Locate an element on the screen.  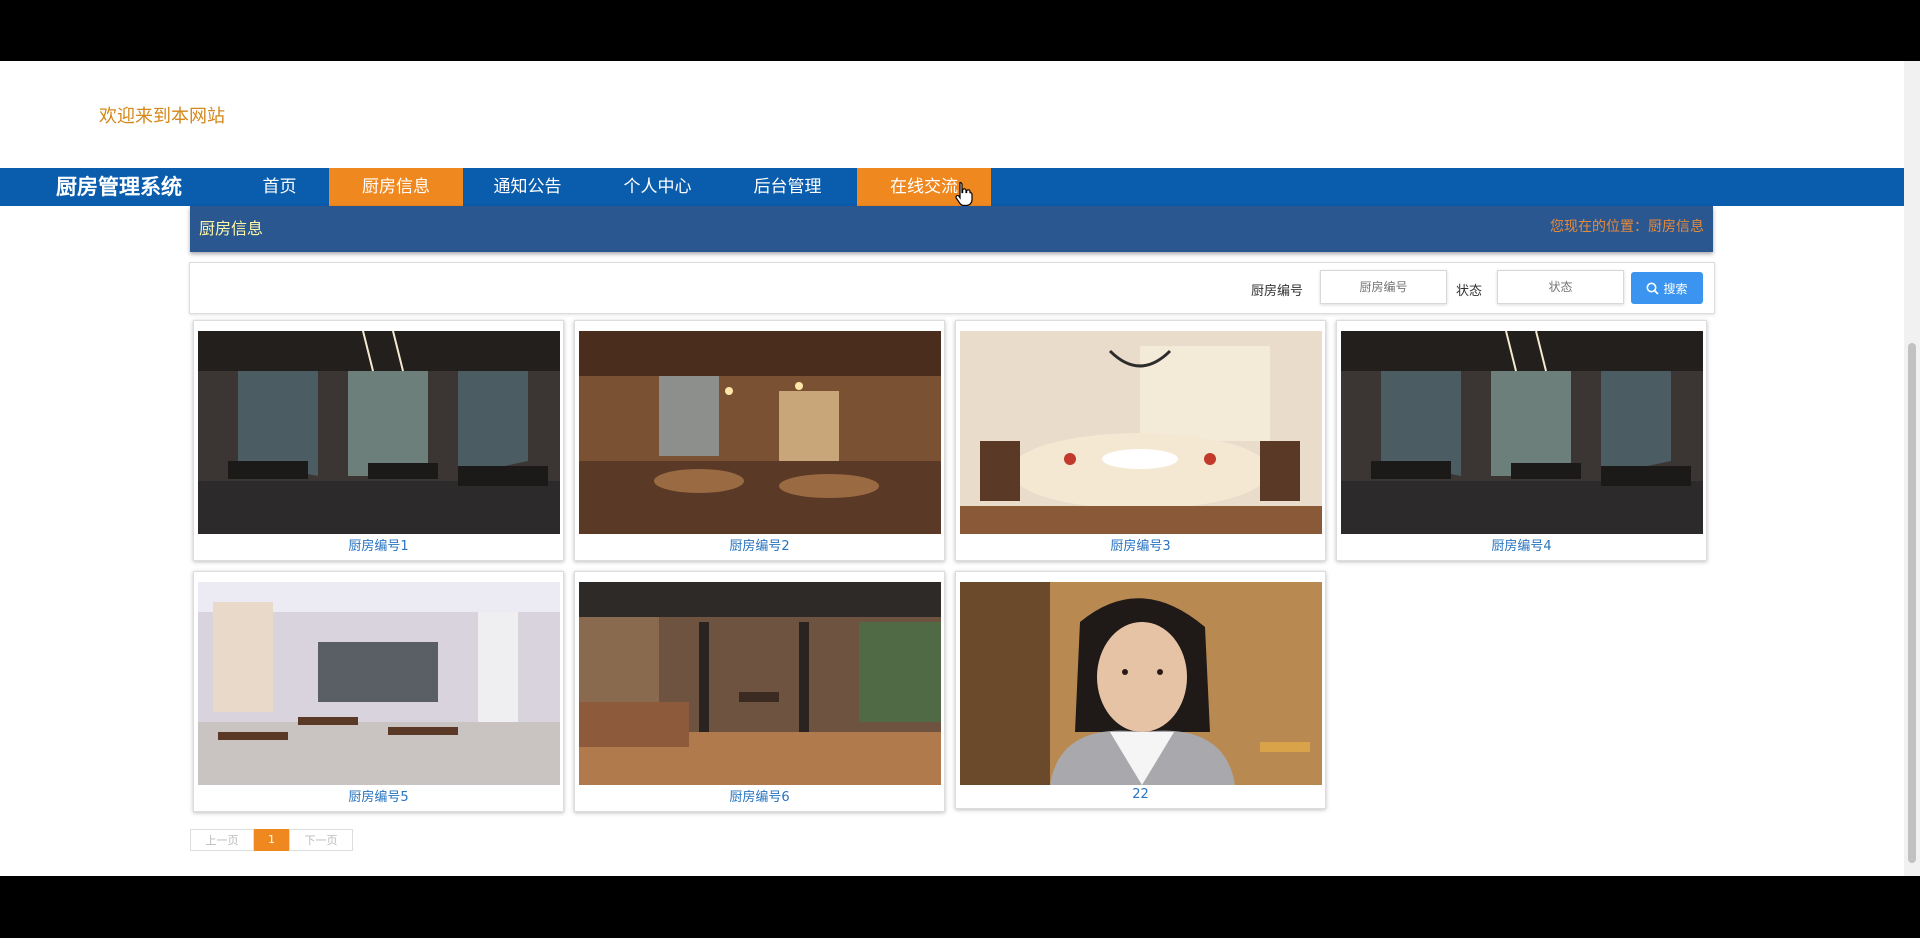
top-navbar: 厨房管理系统 首页 厨房信息 通知公告 个人中心 后台管理 在线交流 is located at coordinates (952, 187).